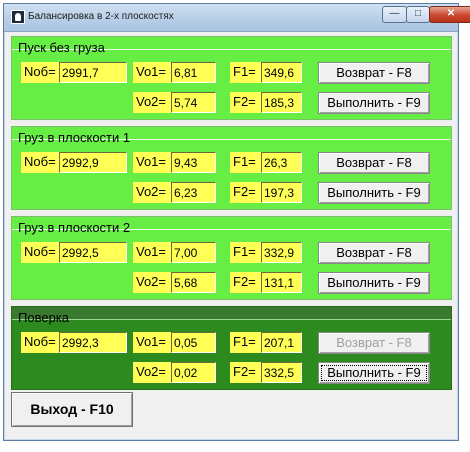 This screenshot has height=452, width=470. I want to click on group-title: Поверка, so click(43, 317).